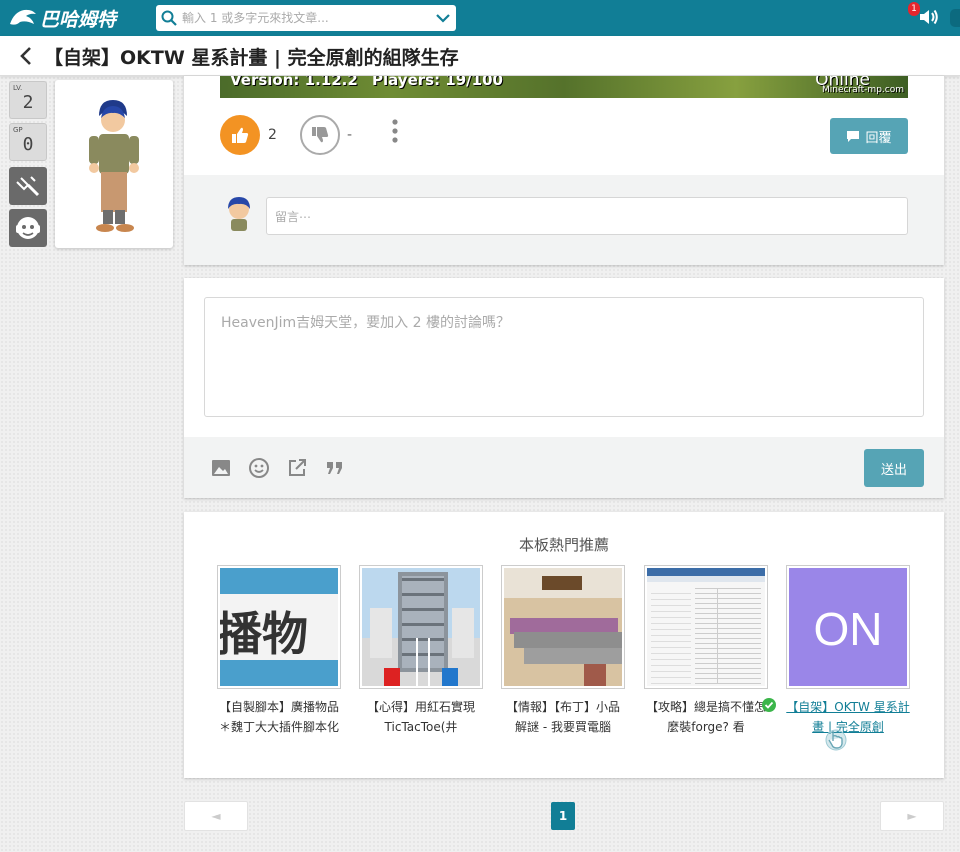  Describe the element at coordinates (18, 88) in the screenshot. I see `level-label: LV.` at that location.